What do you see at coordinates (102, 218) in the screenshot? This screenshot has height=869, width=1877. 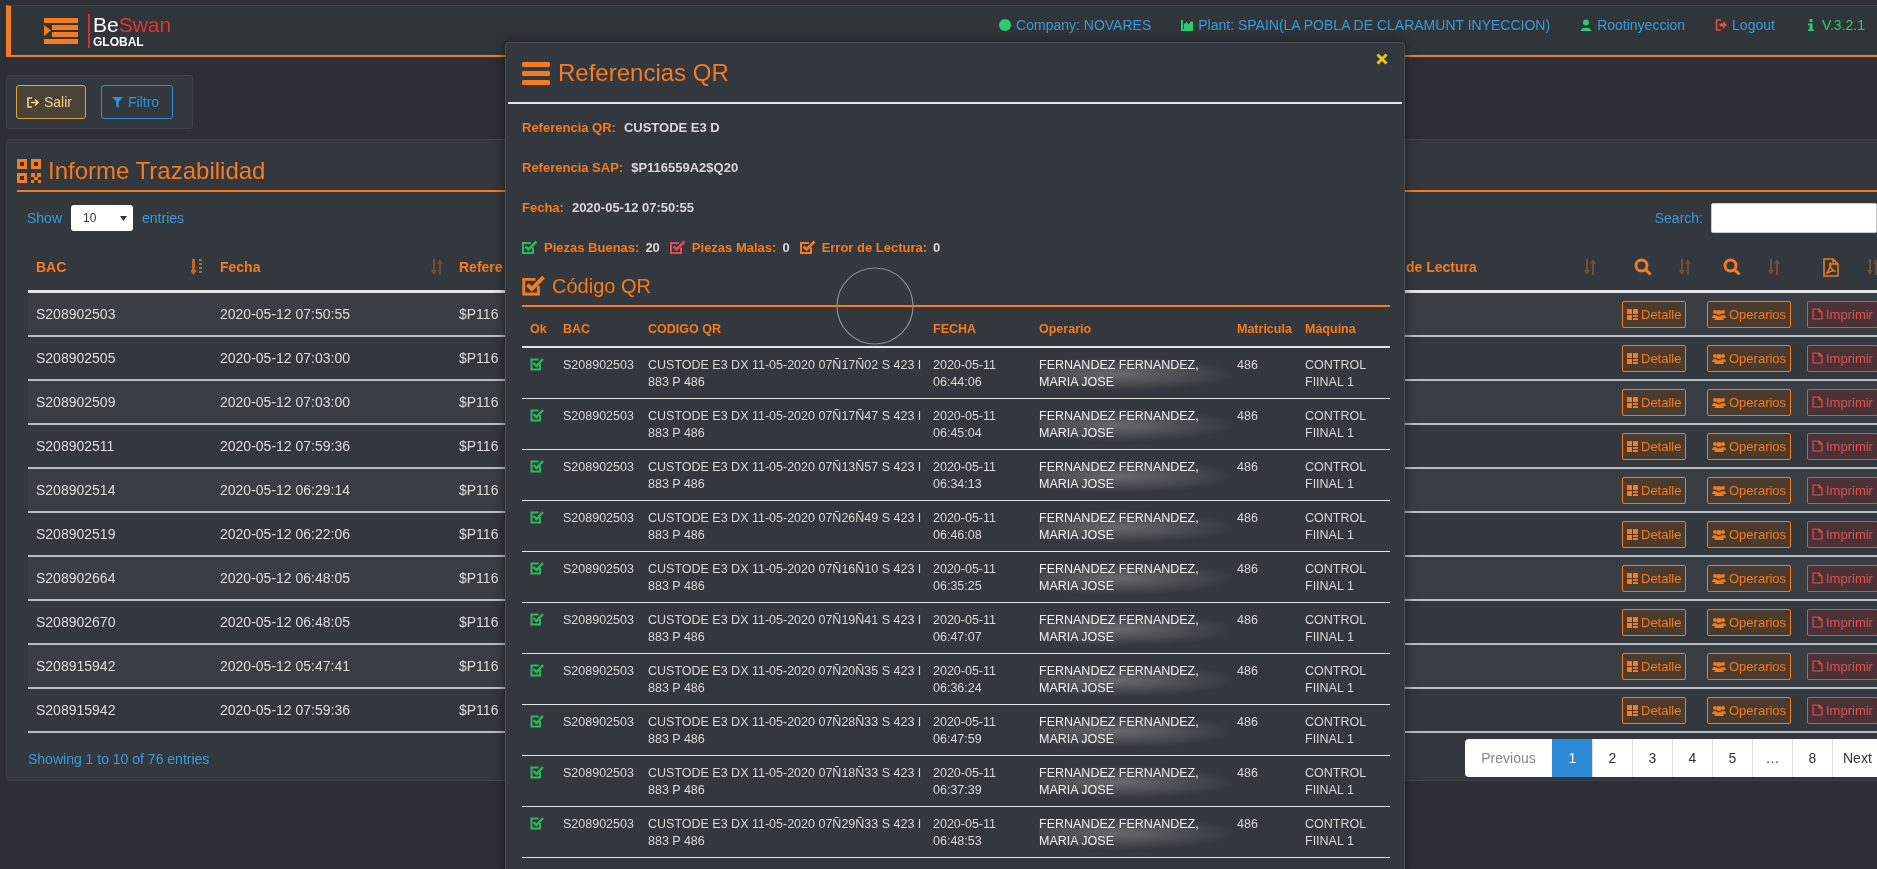 I see `page-size-select: 10` at bounding box center [102, 218].